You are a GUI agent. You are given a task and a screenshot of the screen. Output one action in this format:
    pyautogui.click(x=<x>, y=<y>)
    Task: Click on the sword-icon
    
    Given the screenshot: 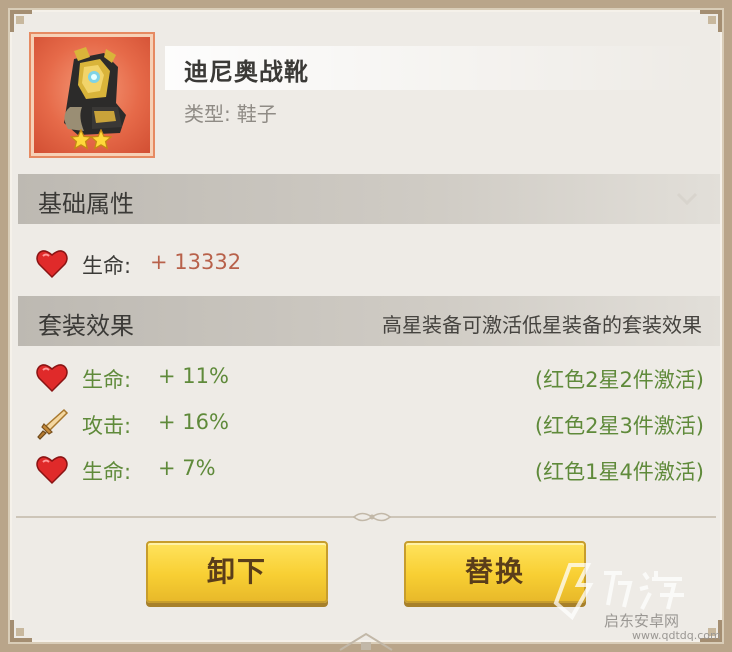 What is the action you would take?
    pyautogui.click(x=52, y=424)
    